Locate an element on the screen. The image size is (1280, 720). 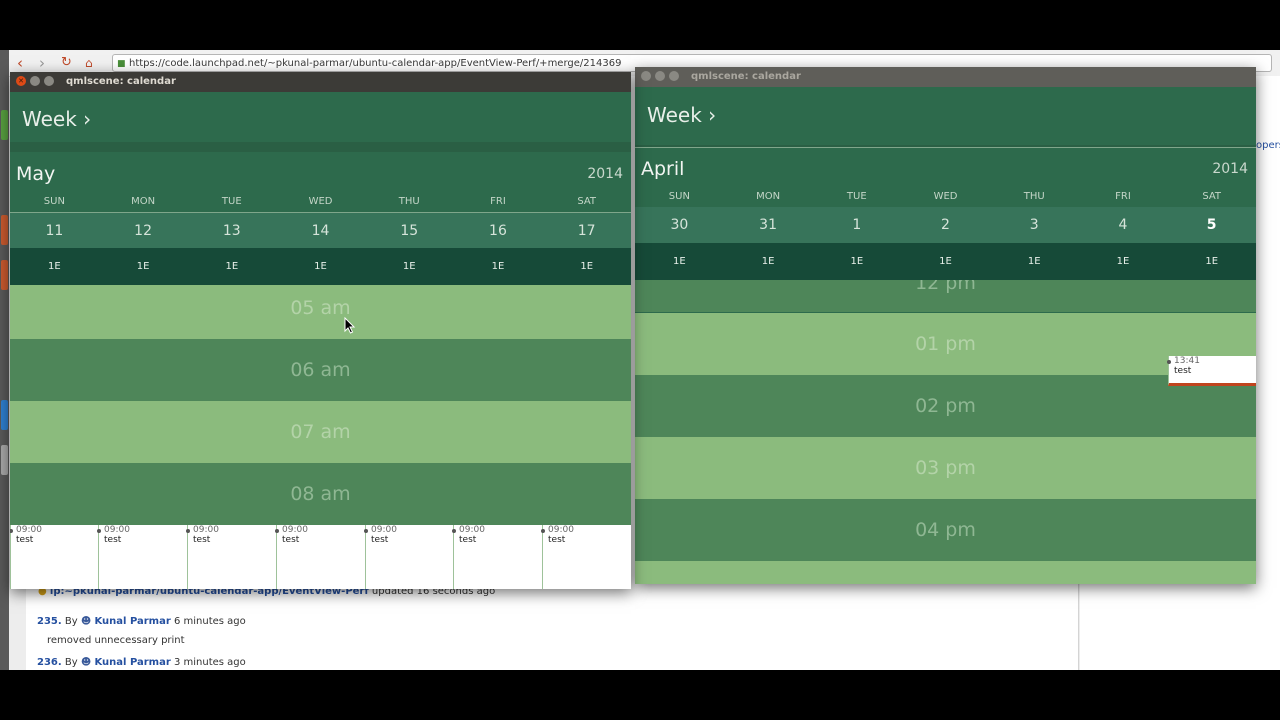
revision-time: 3 minutes ago is located at coordinates (209, 662).